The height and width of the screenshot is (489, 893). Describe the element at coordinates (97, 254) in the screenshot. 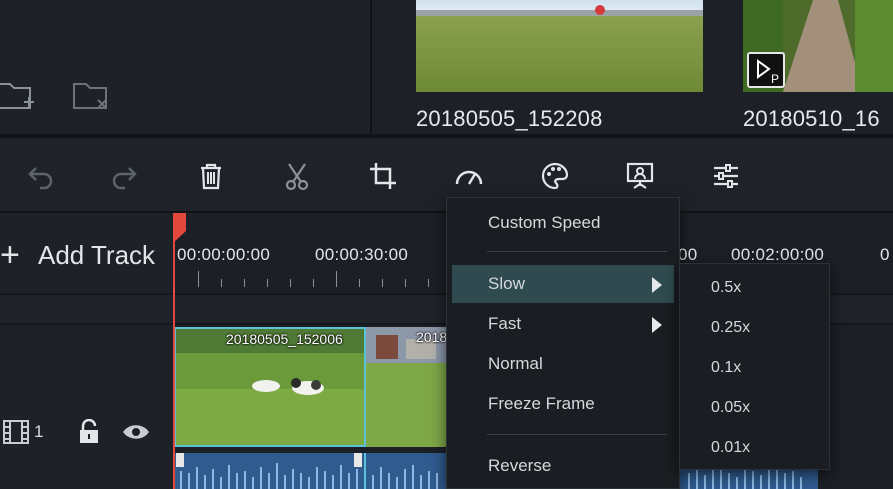

I see `add-track-label: Add Track` at that location.